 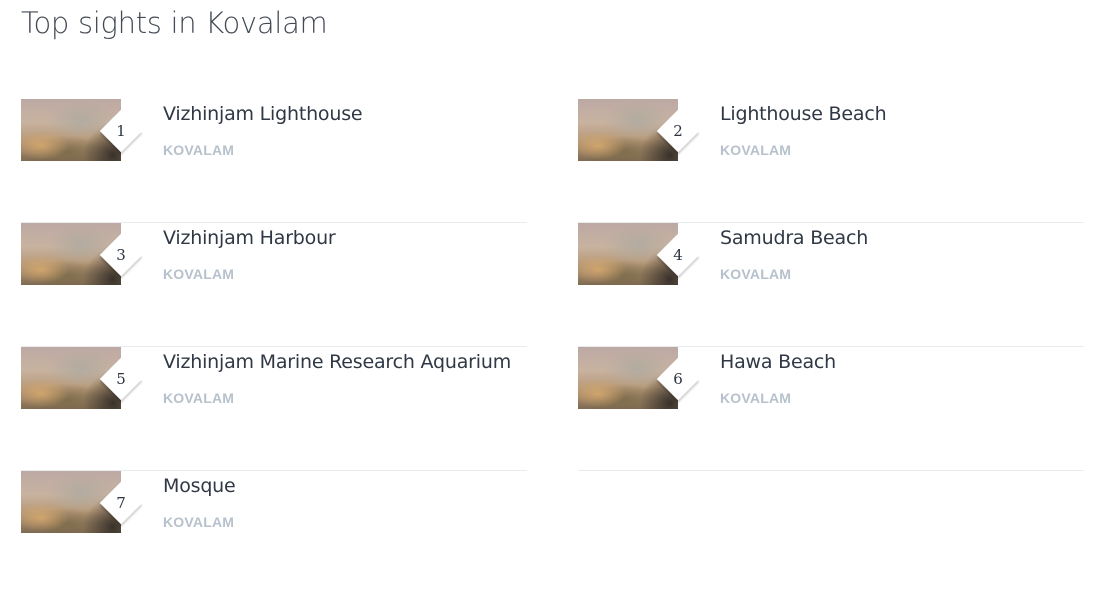 I want to click on rank-number: 6, so click(x=678, y=379).